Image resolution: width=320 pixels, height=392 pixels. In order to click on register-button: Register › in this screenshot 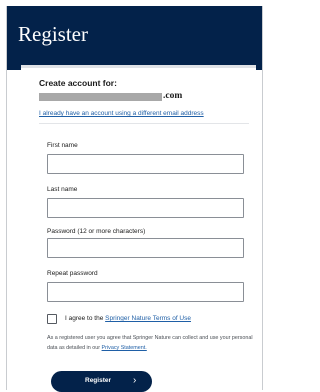, I will do `click(101, 381)`.